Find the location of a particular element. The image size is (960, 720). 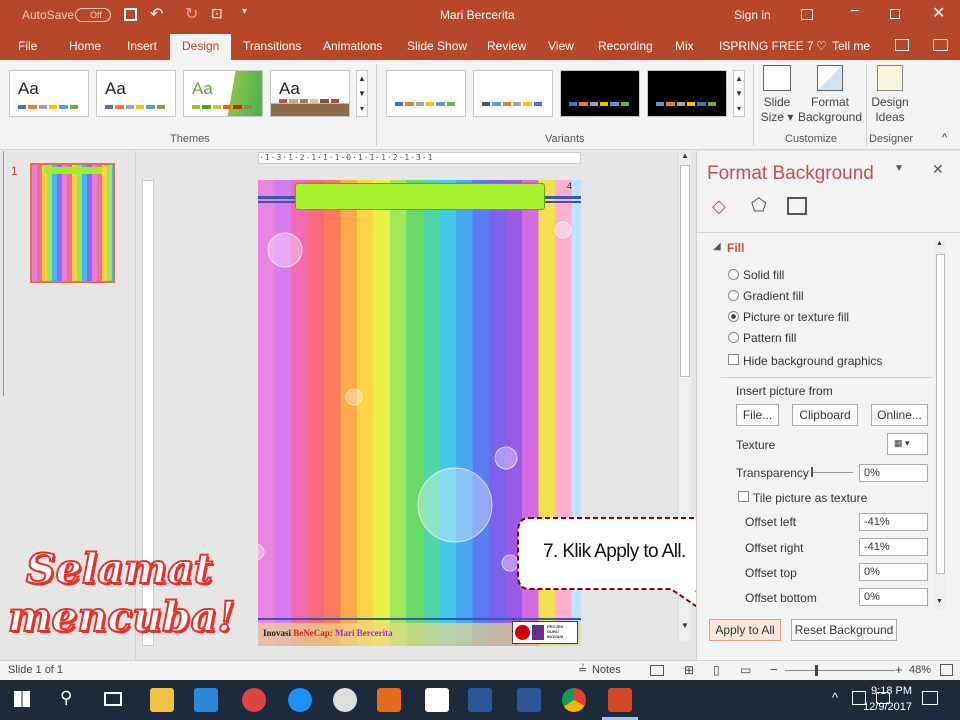

chrome-icon is located at coordinates (574, 700).